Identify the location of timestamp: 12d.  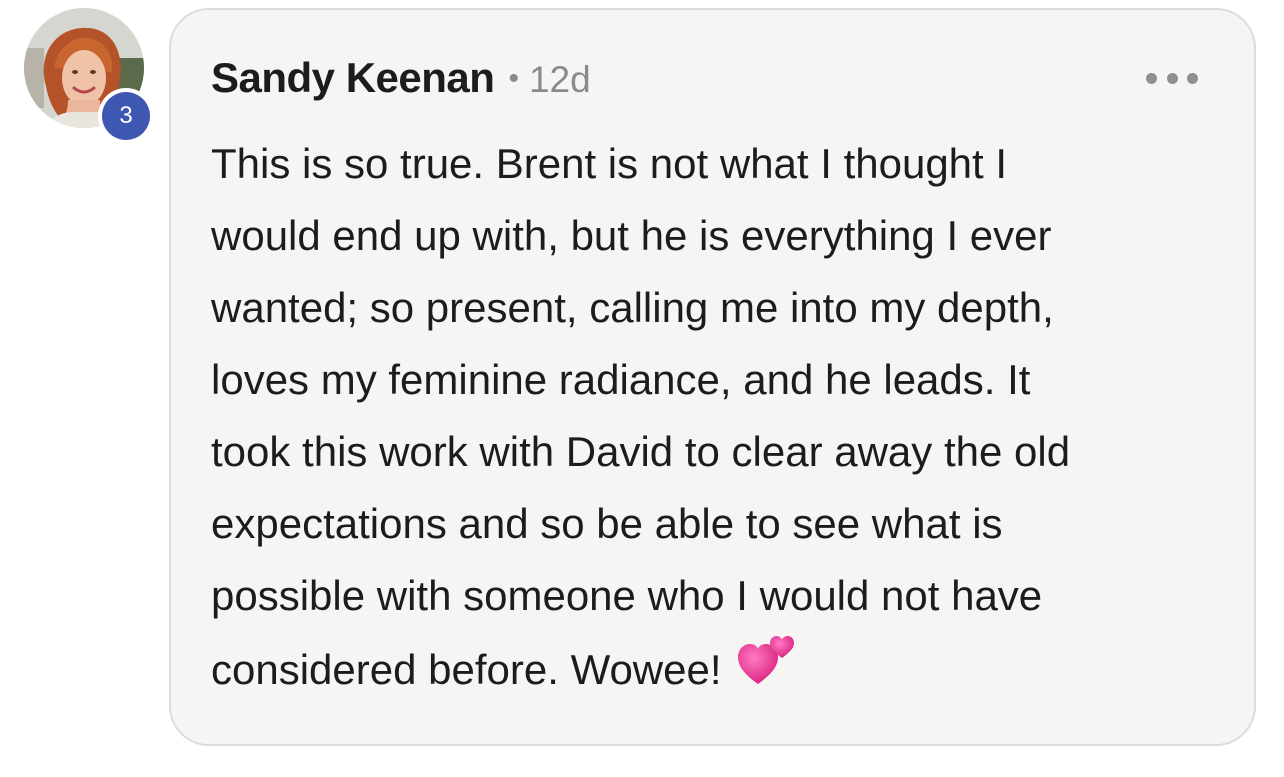
(560, 80).